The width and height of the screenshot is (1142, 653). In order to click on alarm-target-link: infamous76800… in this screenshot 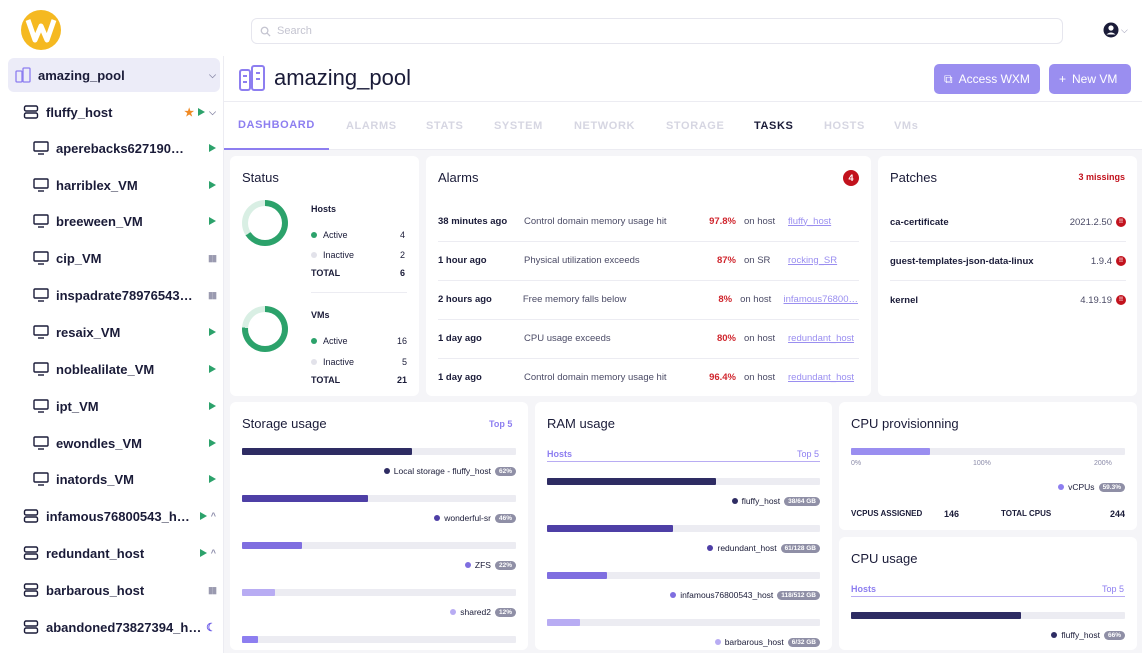, I will do `click(821, 299)`.